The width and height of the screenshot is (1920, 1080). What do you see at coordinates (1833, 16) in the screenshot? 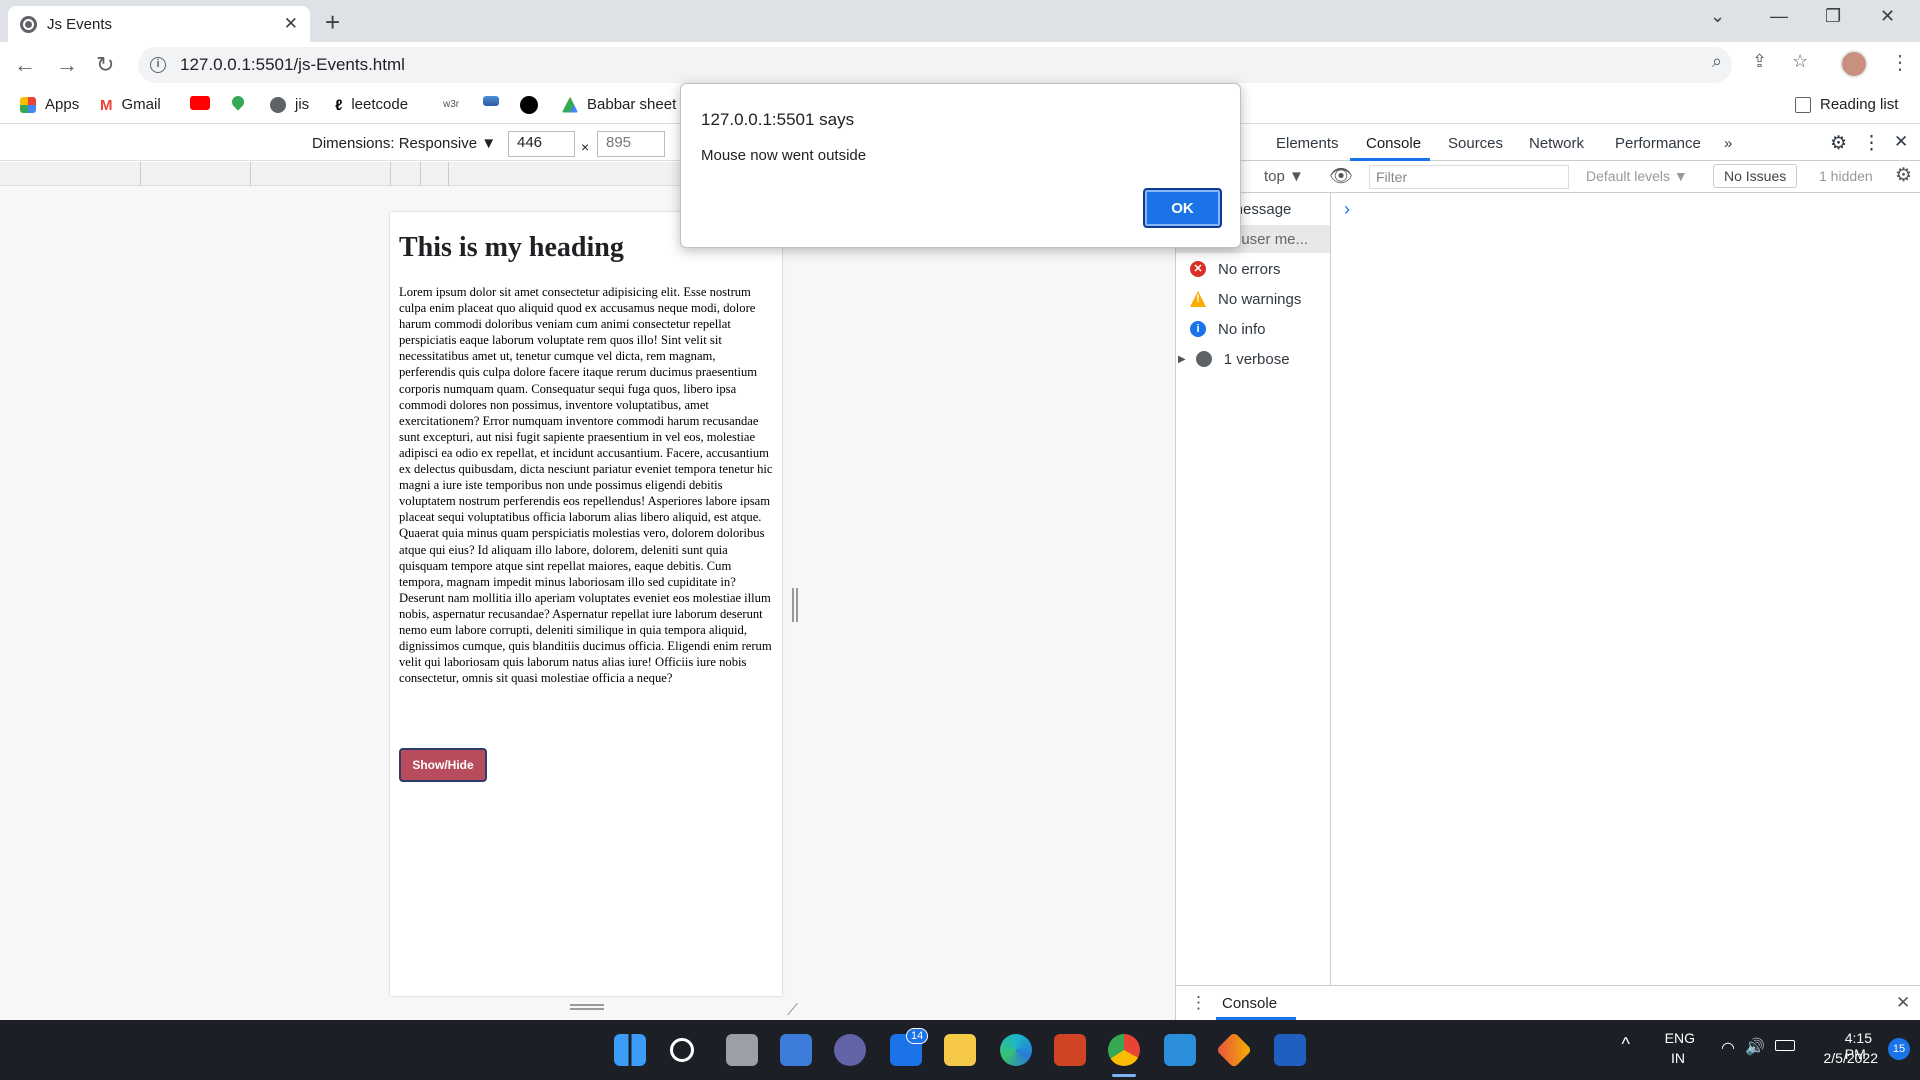
I see `restore-button: ❐` at bounding box center [1833, 16].